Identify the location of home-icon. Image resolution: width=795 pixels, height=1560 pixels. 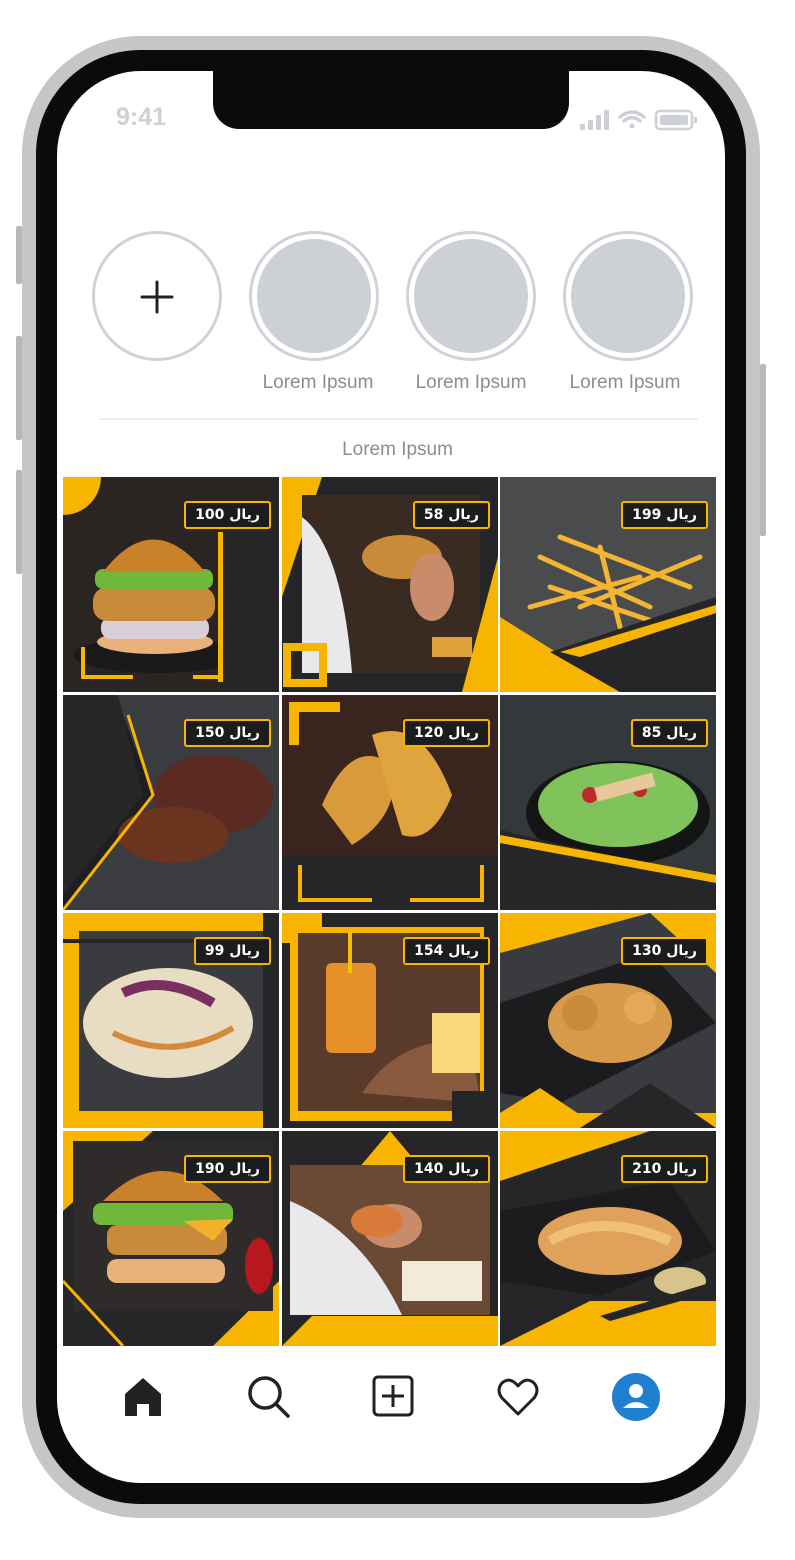
(143, 1397).